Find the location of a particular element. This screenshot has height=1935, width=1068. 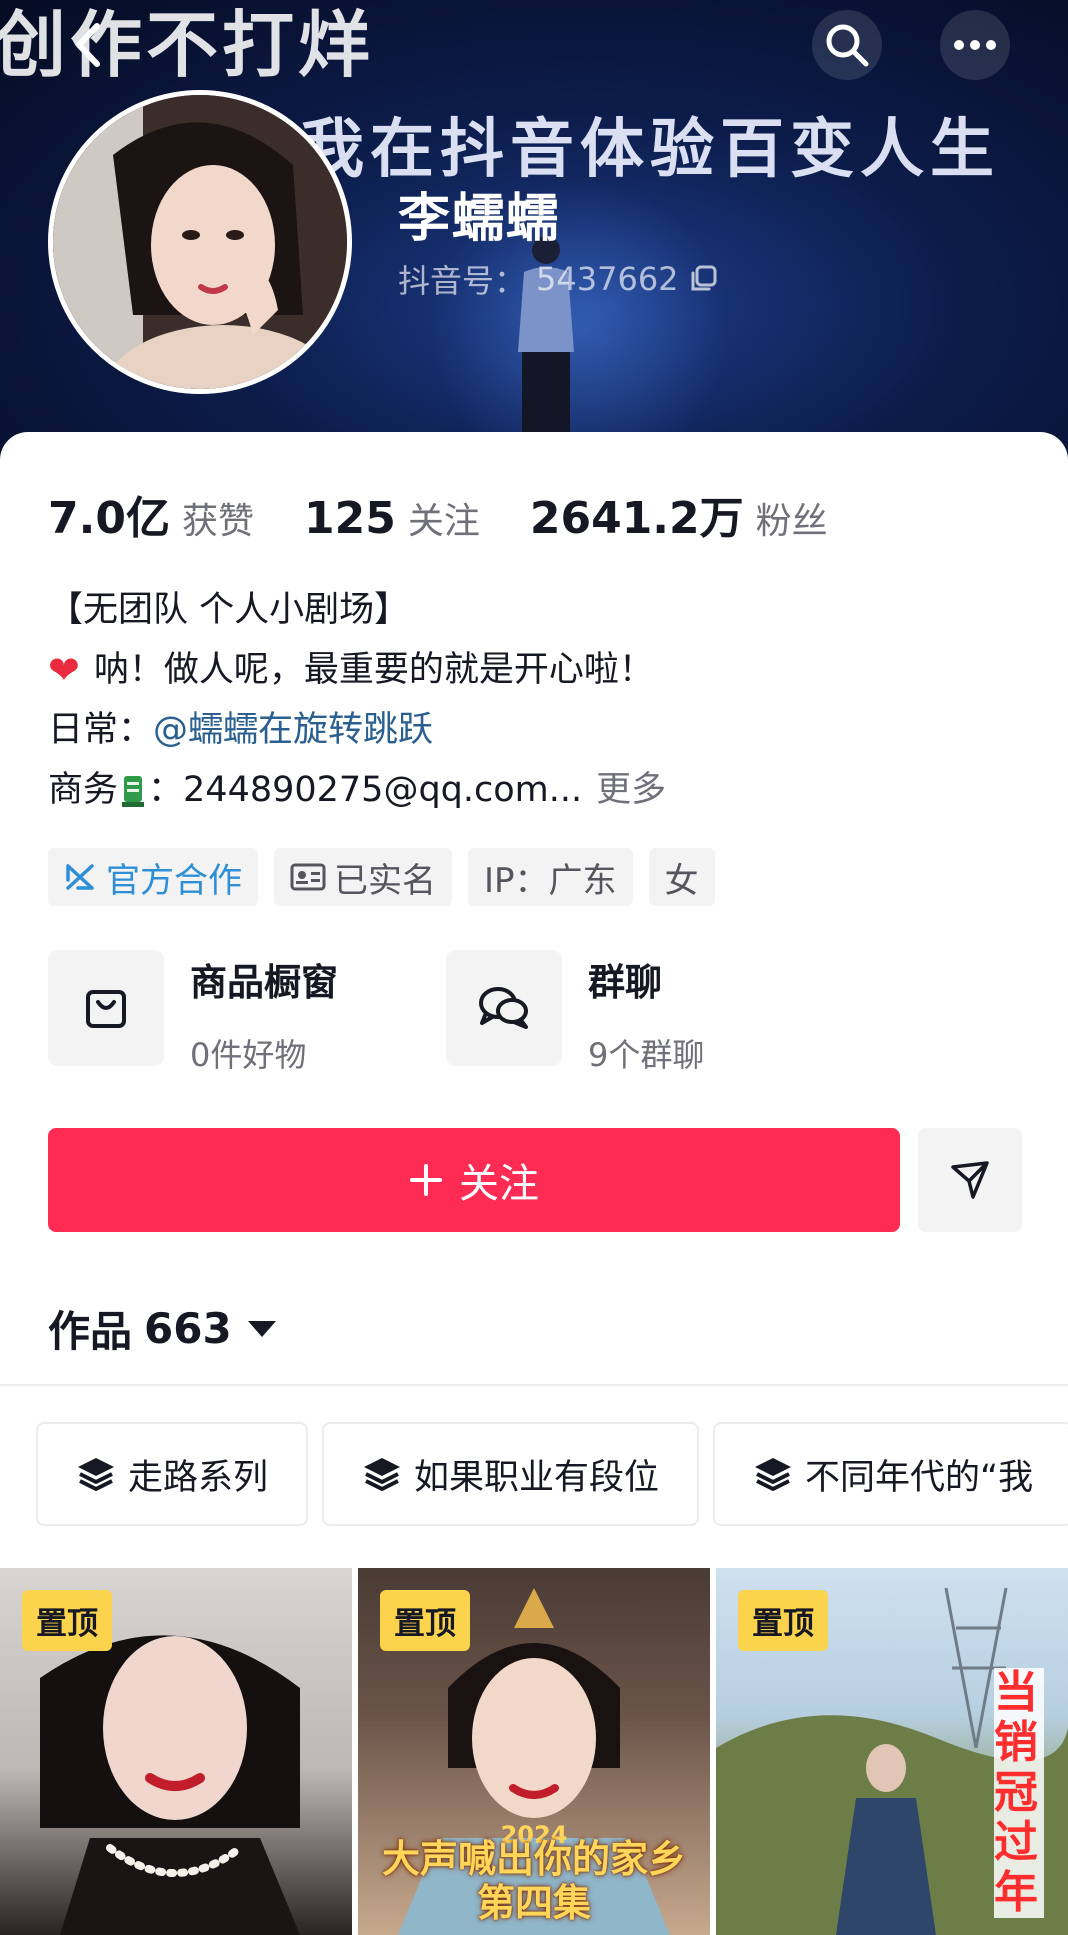

bio-line-2: ❤ 呐！做人呢，最重要的就是开心啦！ is located at coordinates (357, 670).